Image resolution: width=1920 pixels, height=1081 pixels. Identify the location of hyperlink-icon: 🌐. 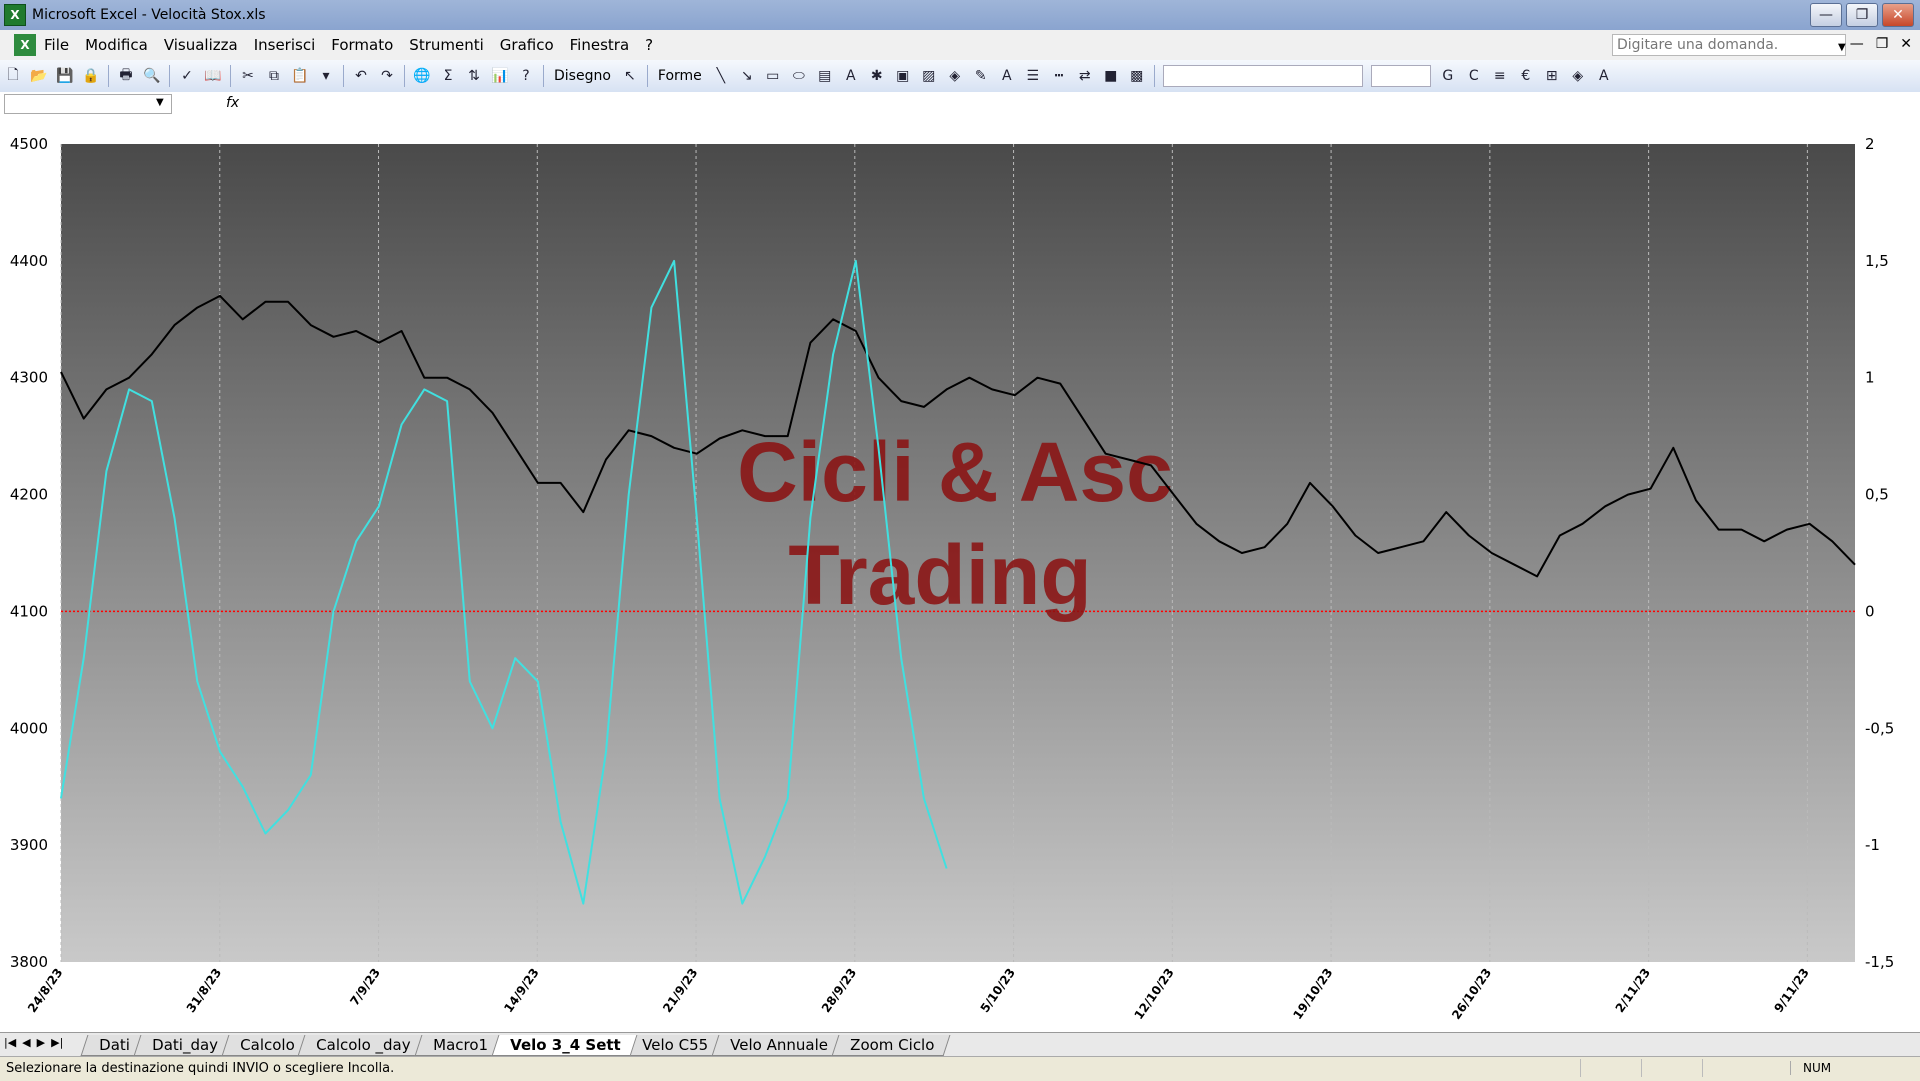
(422, 76).